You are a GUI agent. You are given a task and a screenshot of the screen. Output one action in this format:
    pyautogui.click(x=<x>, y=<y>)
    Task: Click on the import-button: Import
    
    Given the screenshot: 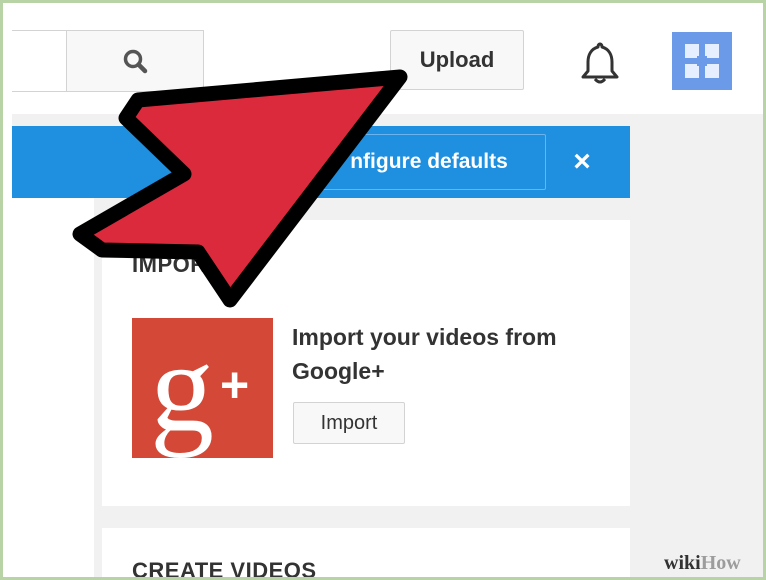 What is the action you would take?
    pyautogui.click(x=349, y=423)
    